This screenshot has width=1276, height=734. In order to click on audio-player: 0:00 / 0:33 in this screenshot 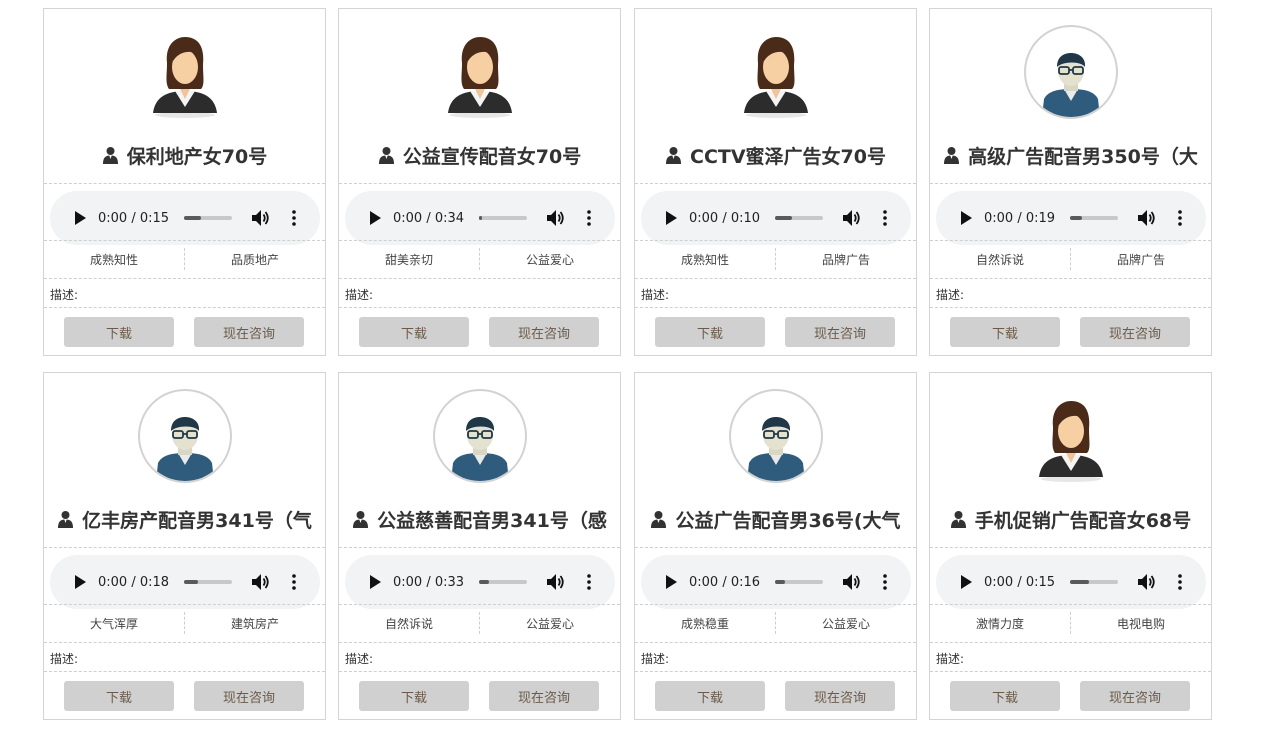, I will do `click(480, 582)`.